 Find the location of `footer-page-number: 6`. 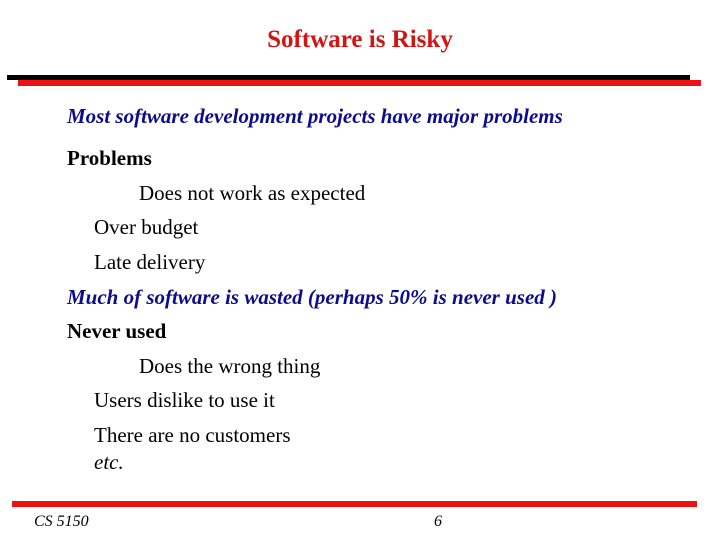

footer-page-number: 6 is located at coordinates (438, 521).